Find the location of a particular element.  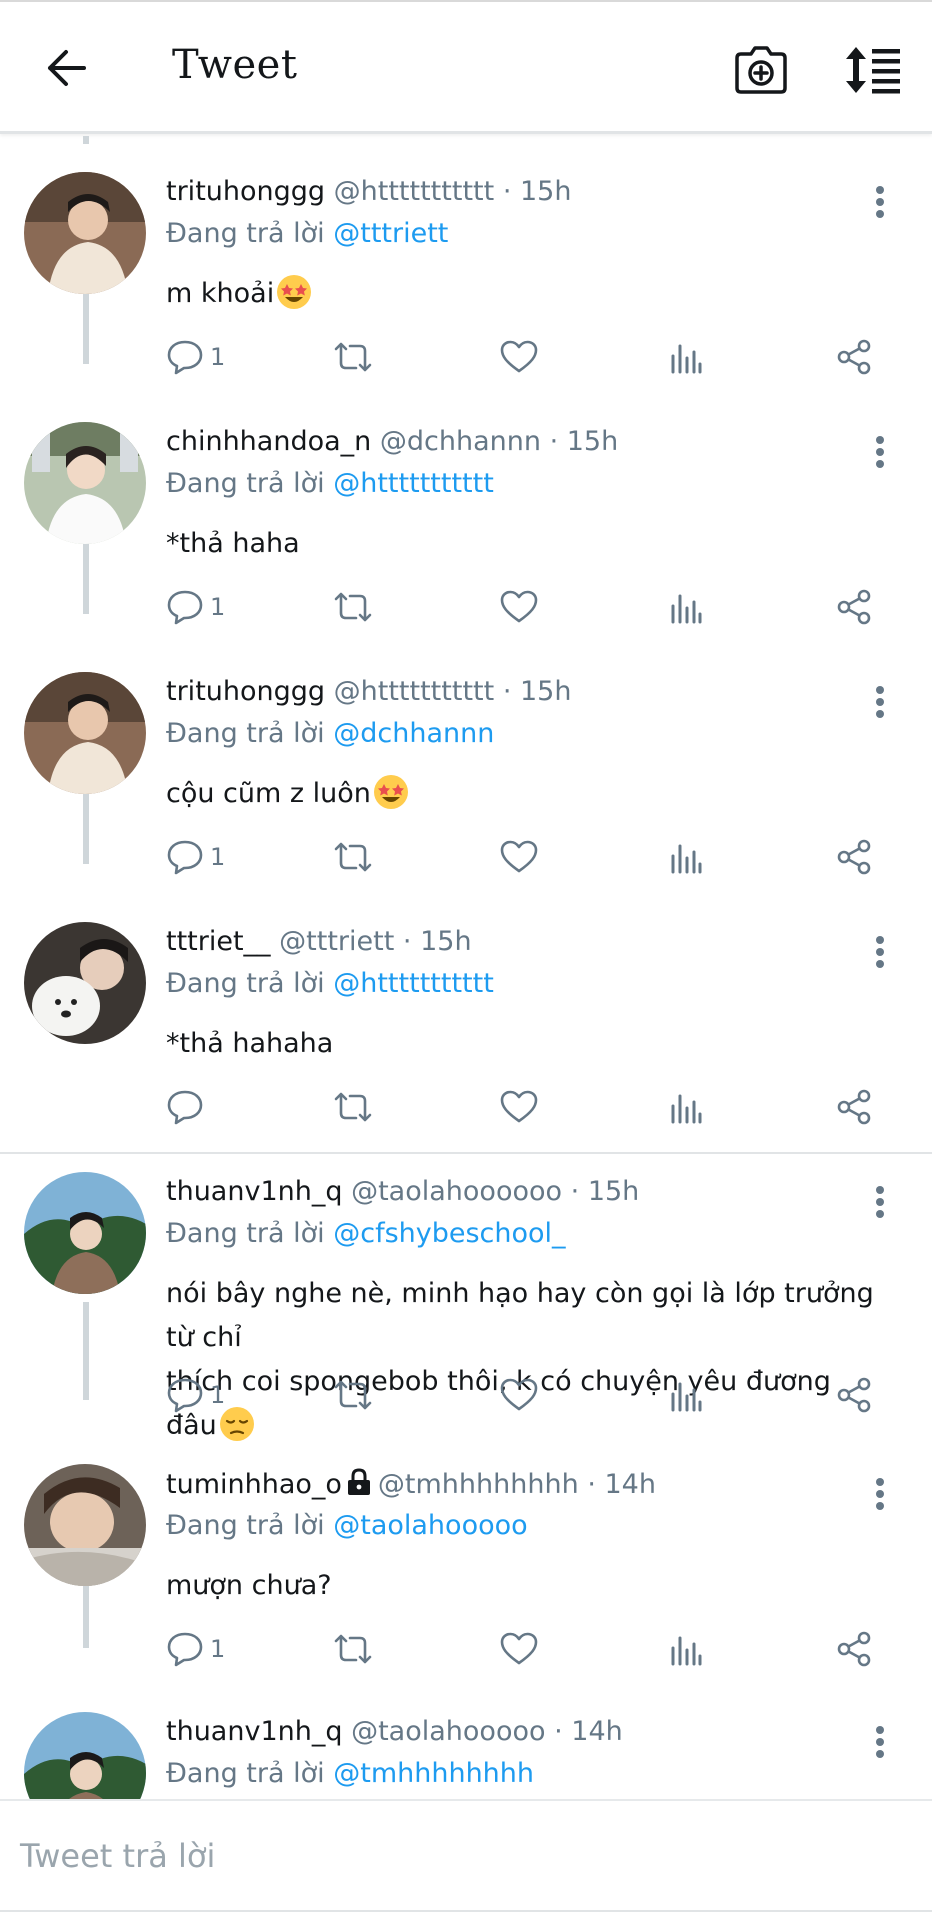

bar-chart-icon is located at coordinates (686, 1397).